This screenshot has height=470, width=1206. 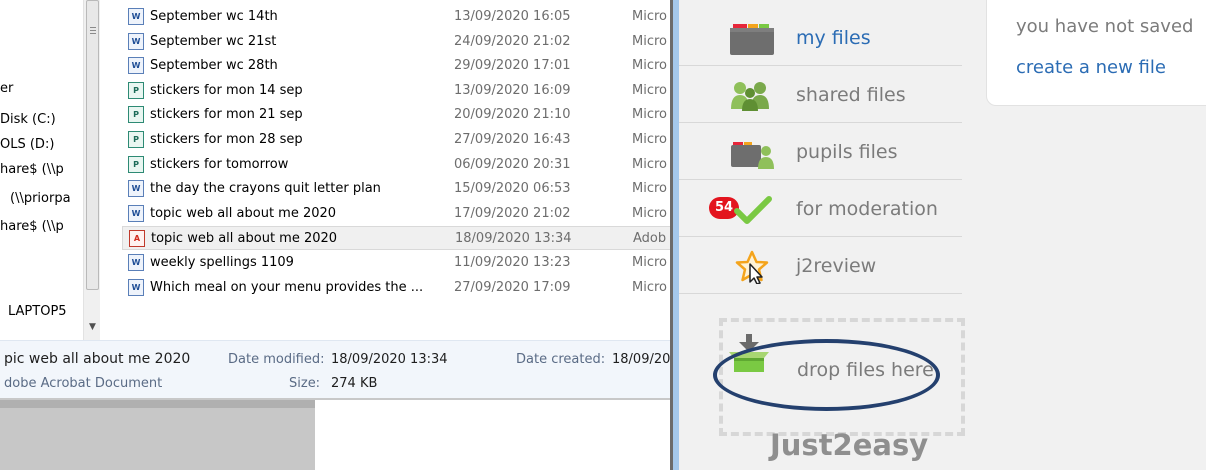 I want to click on highlight-ellipse-annotation, so click(x=826, y=375).